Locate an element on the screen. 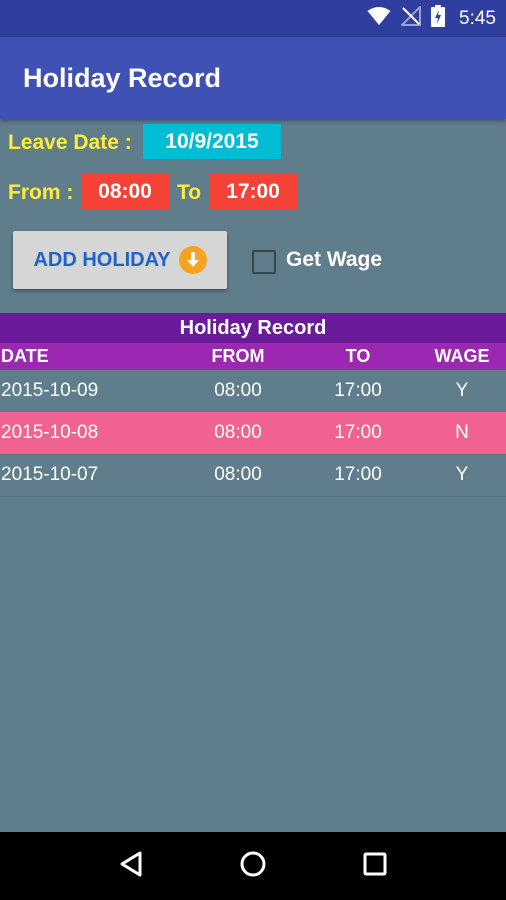 The height and width of the screenshot is (900, 506). header-from: FROM is located at coordinates (238, 356).